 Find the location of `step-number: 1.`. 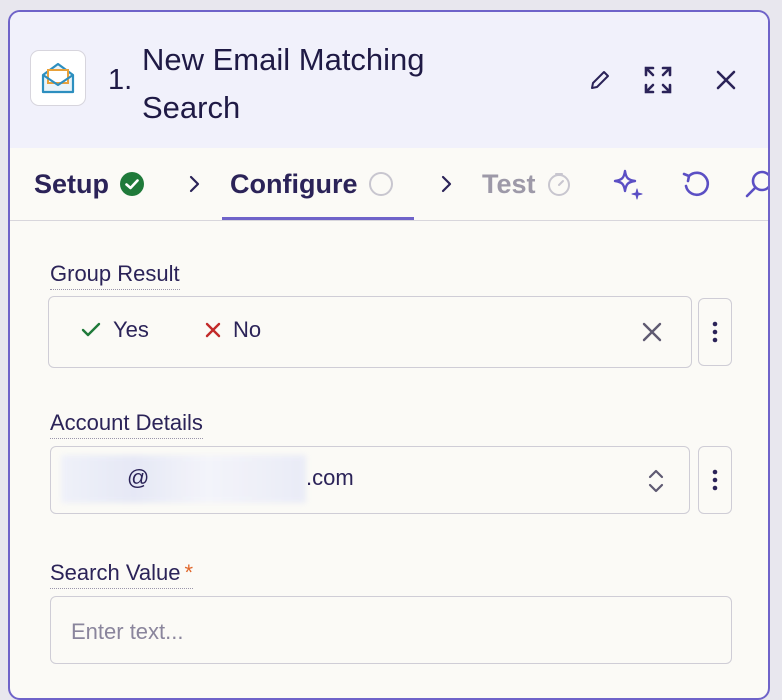

step-number: 1. is located at coordinates (120, 80).